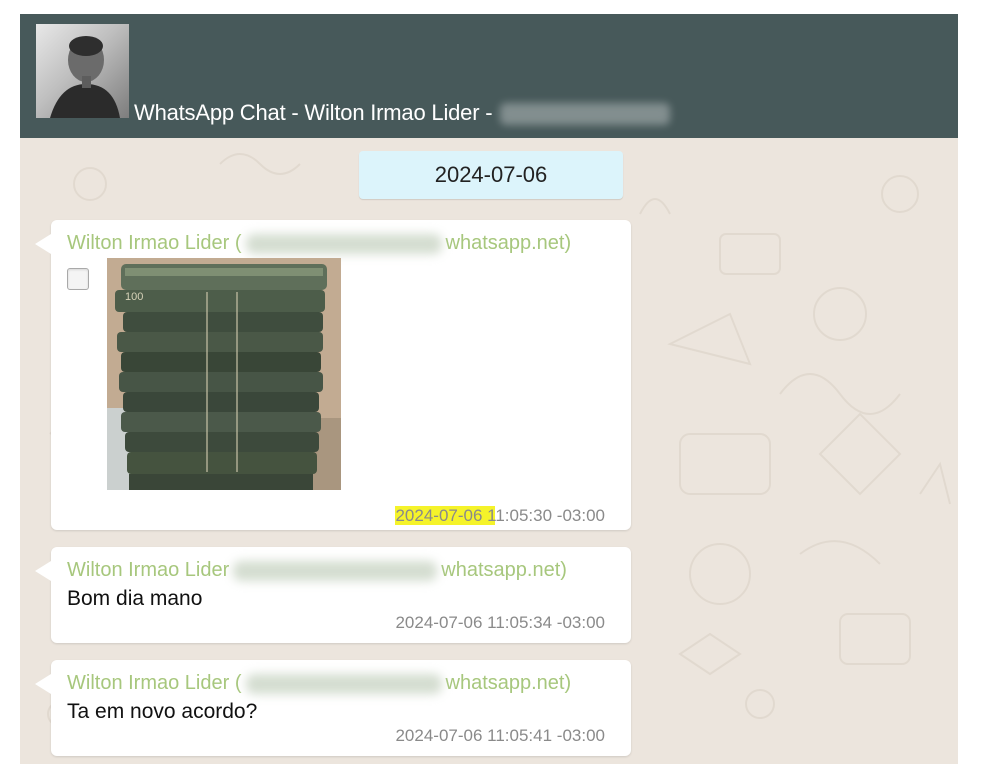  I want to click on contact-avatar, so click(82, 71).